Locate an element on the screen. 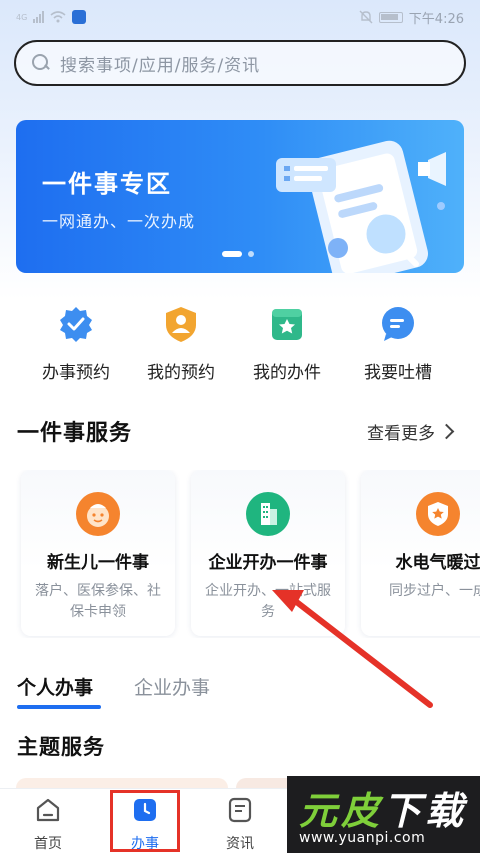 Image resolution: width=480 pixels, height=853 pixels. status-left: 4G is located at coordinates (51, 17).